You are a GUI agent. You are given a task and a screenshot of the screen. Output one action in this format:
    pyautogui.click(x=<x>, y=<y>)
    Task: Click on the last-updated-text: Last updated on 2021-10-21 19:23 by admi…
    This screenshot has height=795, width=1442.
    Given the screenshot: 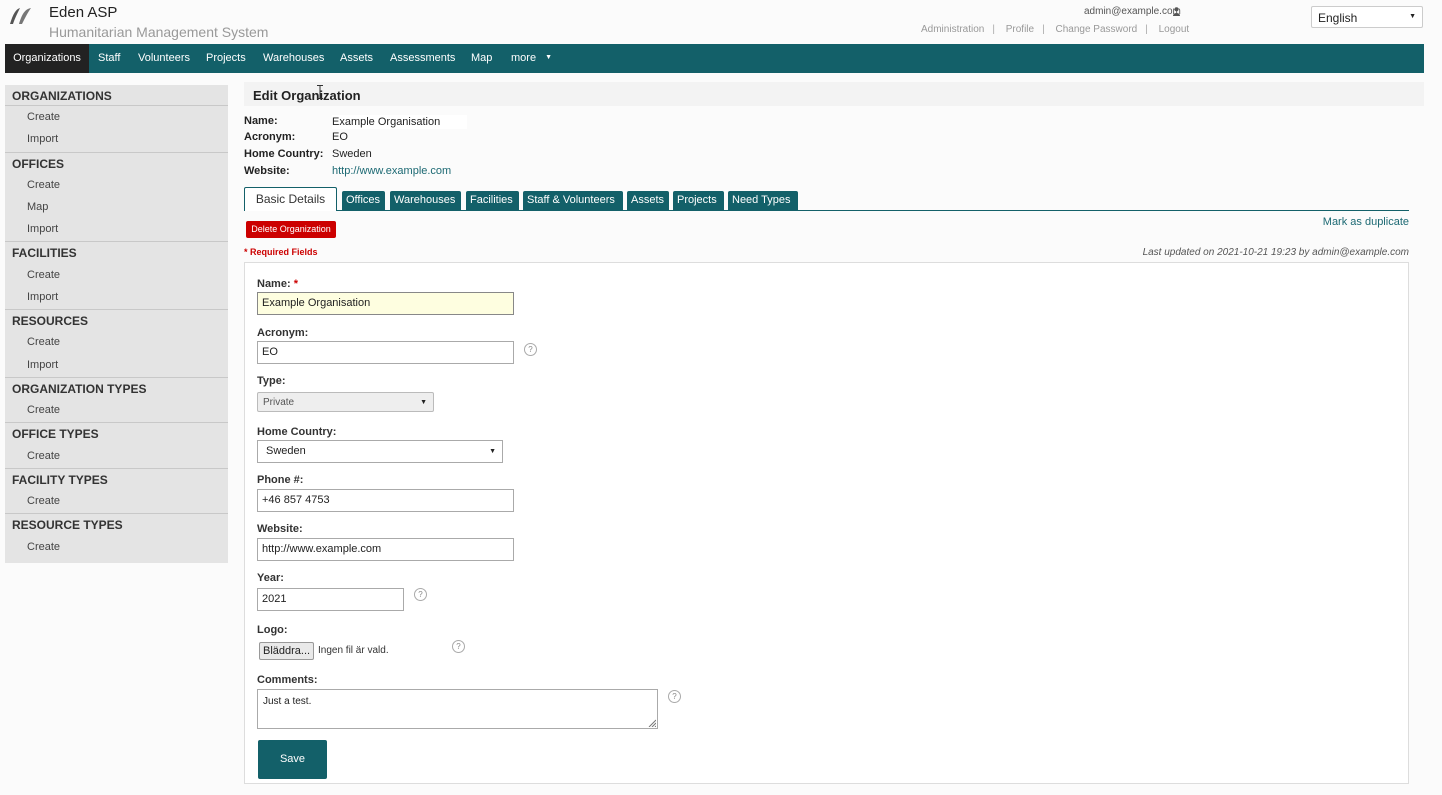 What is the action you would take?
    pyautogui.click(x=1275, y=252)
    